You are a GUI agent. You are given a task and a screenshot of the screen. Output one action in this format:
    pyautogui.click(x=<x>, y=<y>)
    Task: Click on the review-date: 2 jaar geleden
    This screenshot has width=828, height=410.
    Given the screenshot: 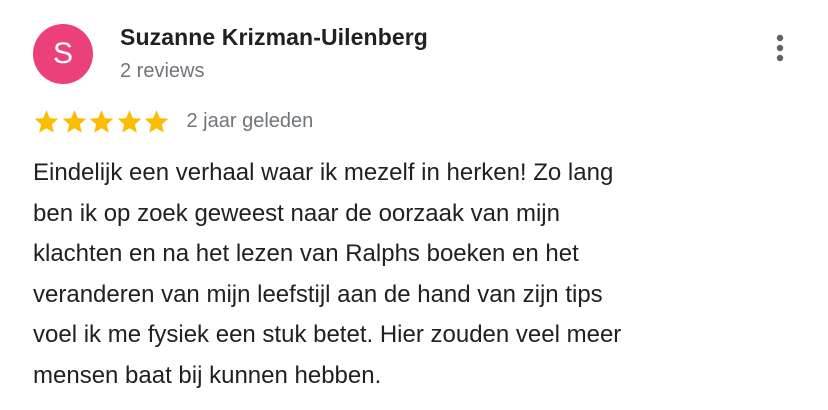 What is the action you would take?
    pyautogui.click(x=250, y=120)
    